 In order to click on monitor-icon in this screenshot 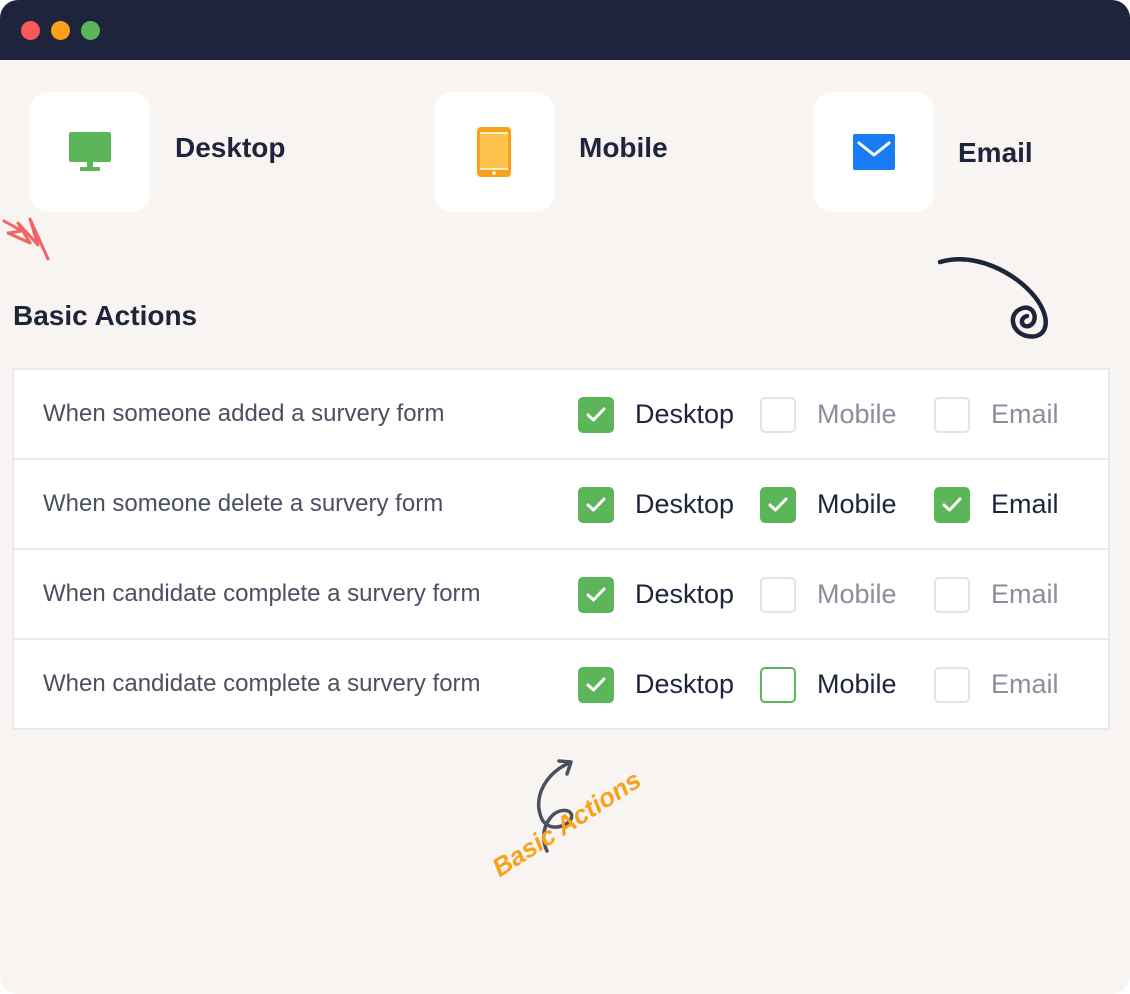, I will do `click(90, 151)`.